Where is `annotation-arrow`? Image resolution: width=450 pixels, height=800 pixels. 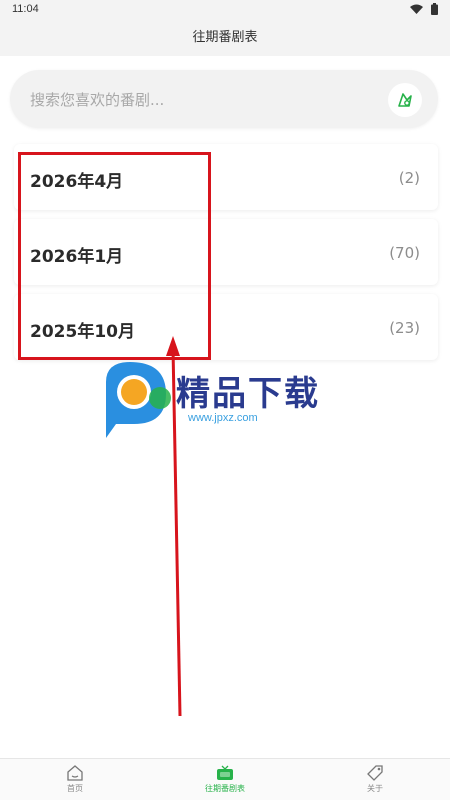
annotation-arrow is located at coordinates (174, 526).